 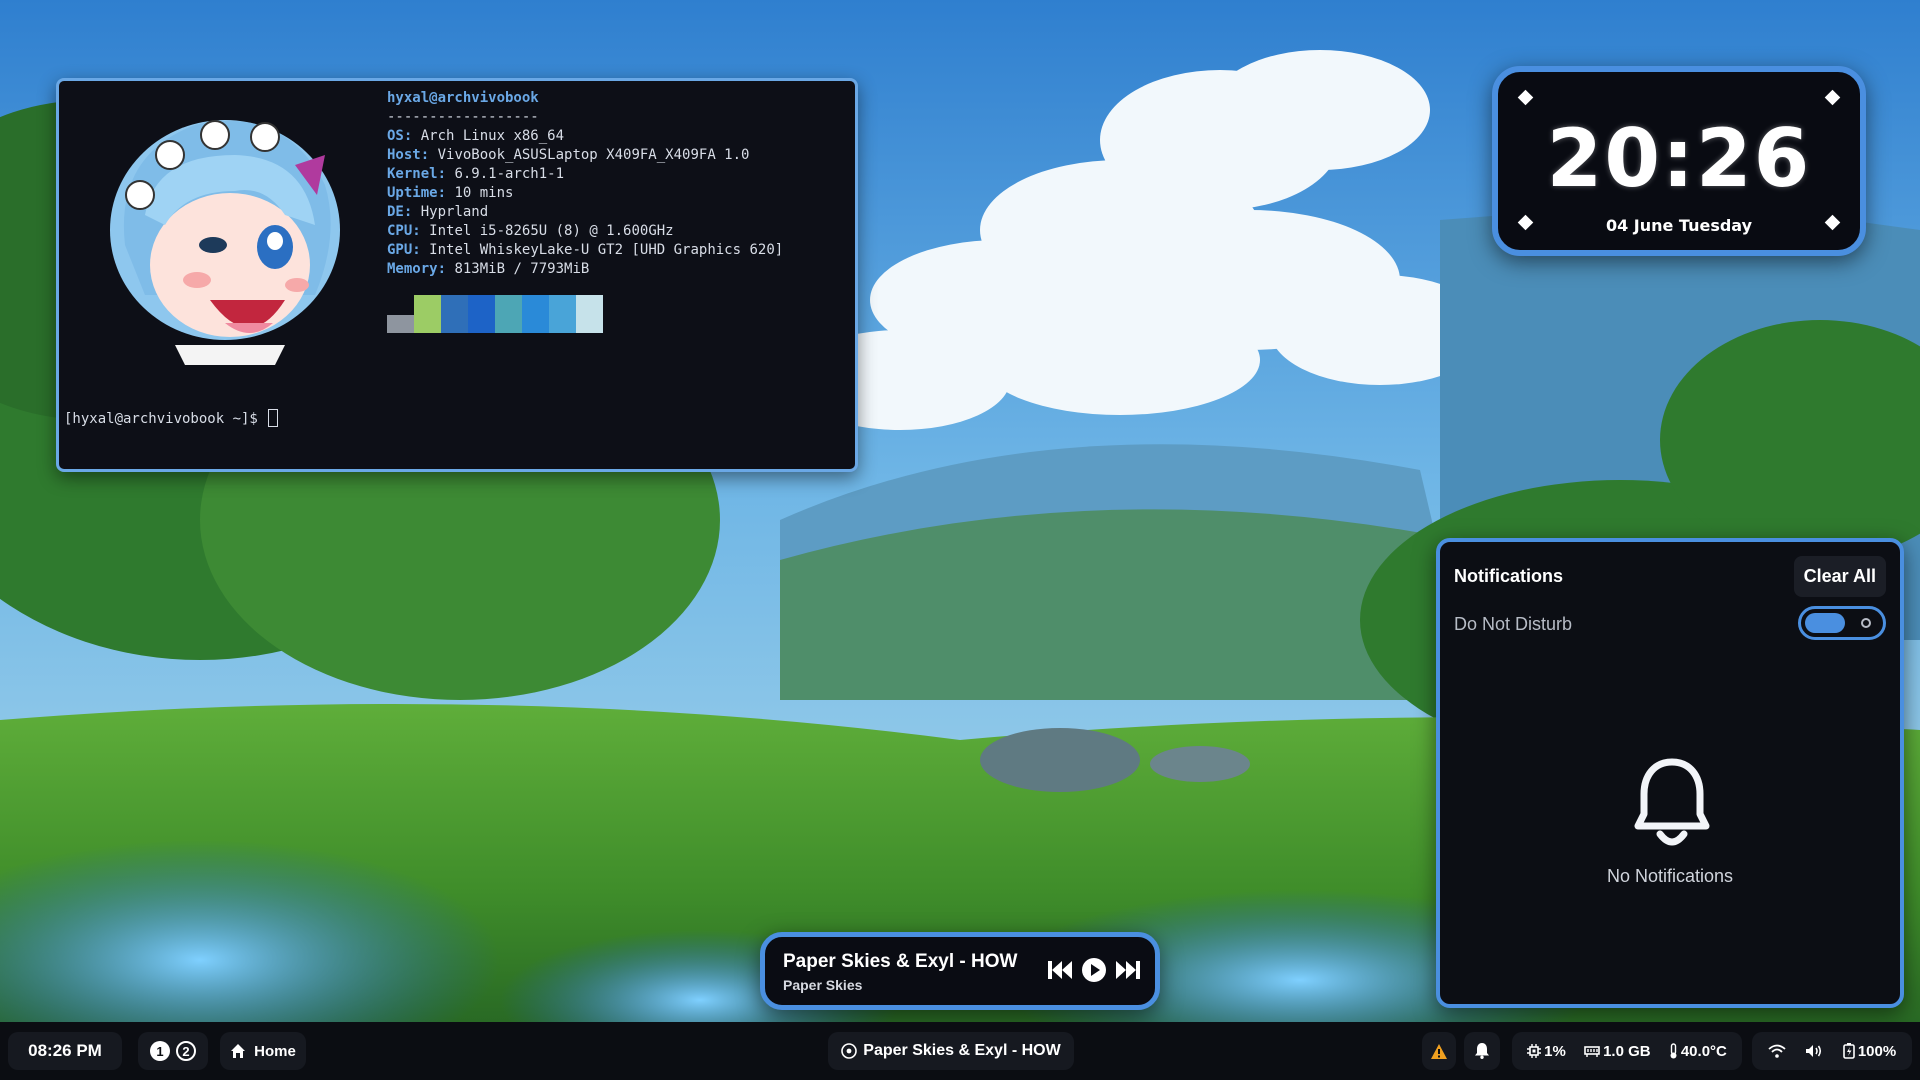 I want to click on toggle-off-indicator, so click(x=1866, y=623).